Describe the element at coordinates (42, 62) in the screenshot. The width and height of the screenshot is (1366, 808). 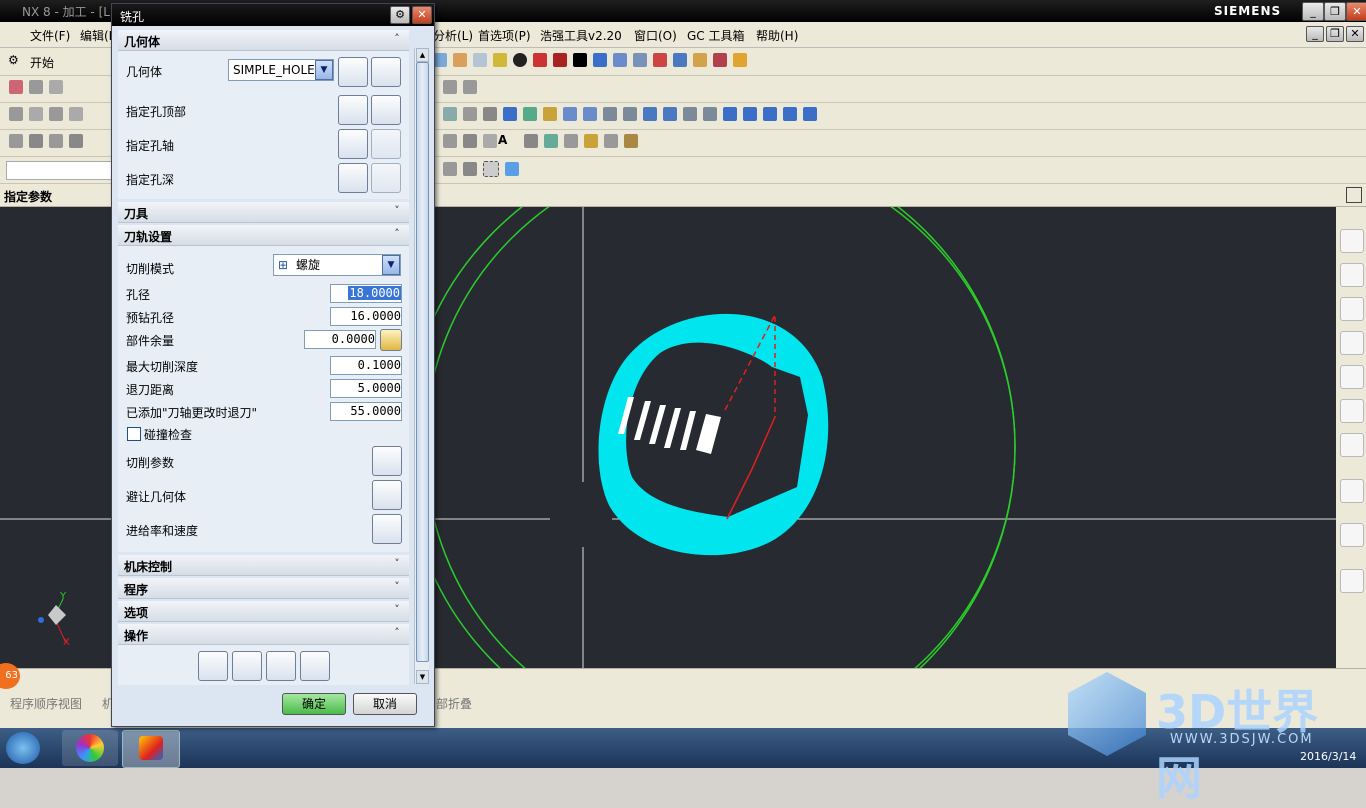
I see `start-button: 开始` at that location.